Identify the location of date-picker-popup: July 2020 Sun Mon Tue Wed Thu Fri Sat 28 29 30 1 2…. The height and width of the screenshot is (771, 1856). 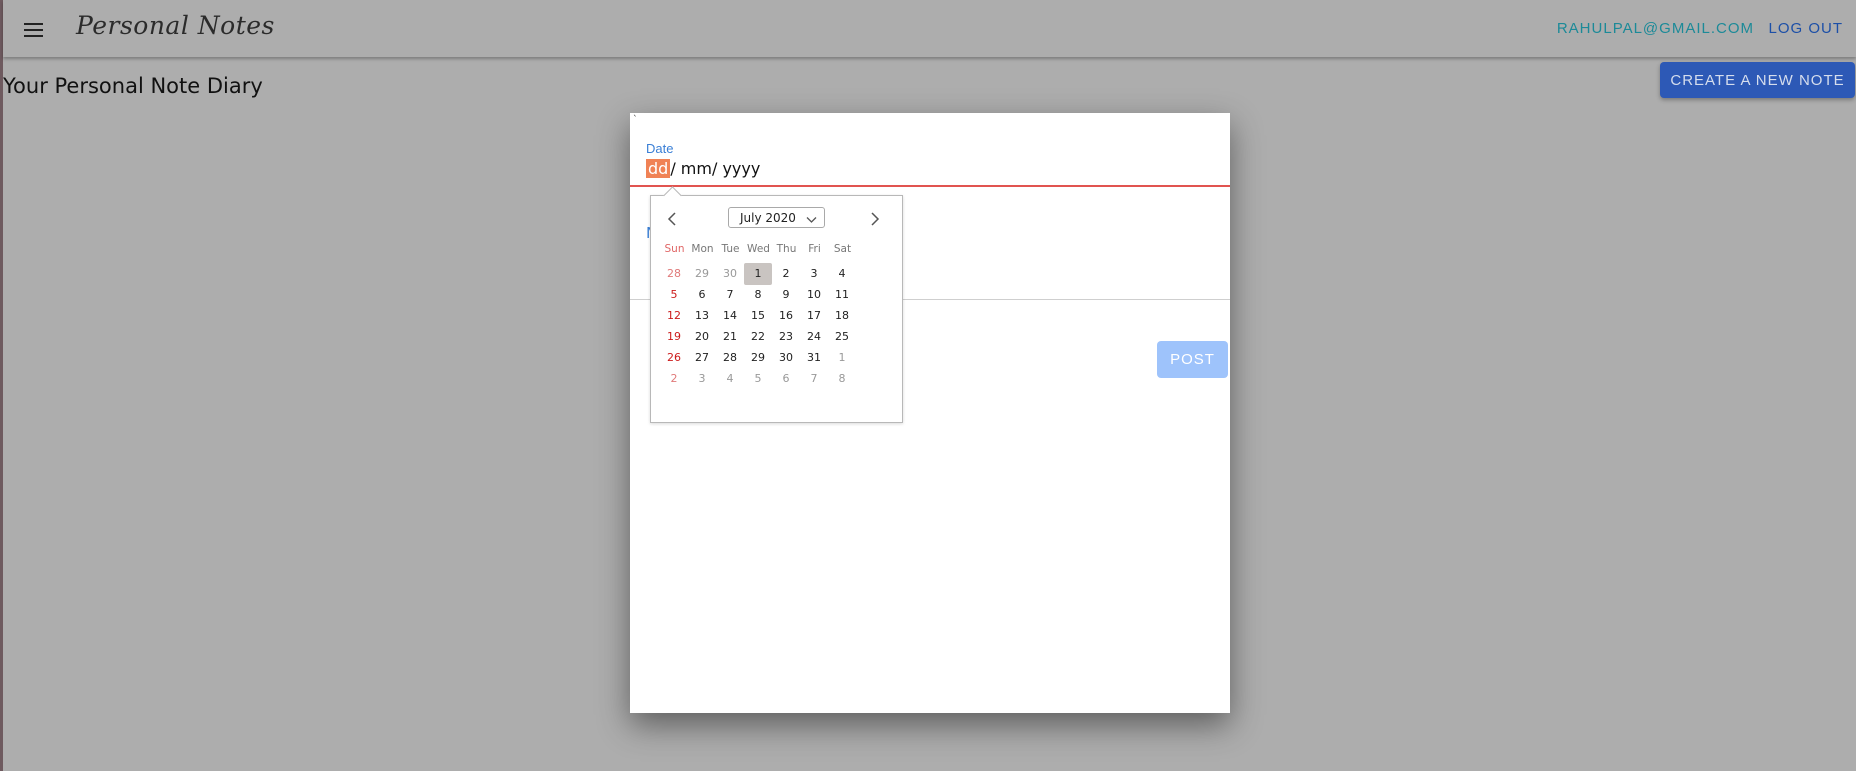
(776, 304).